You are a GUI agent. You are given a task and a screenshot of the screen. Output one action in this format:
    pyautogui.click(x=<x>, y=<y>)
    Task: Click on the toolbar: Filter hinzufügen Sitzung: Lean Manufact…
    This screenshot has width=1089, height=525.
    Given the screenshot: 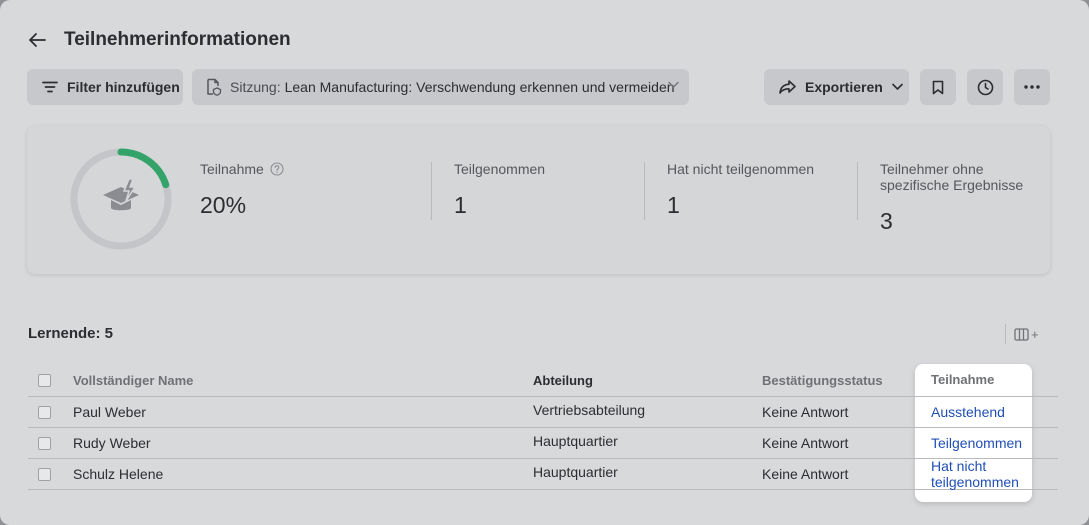 What is the action you would take?
    pyautogui.click(x=544, y=87)
    